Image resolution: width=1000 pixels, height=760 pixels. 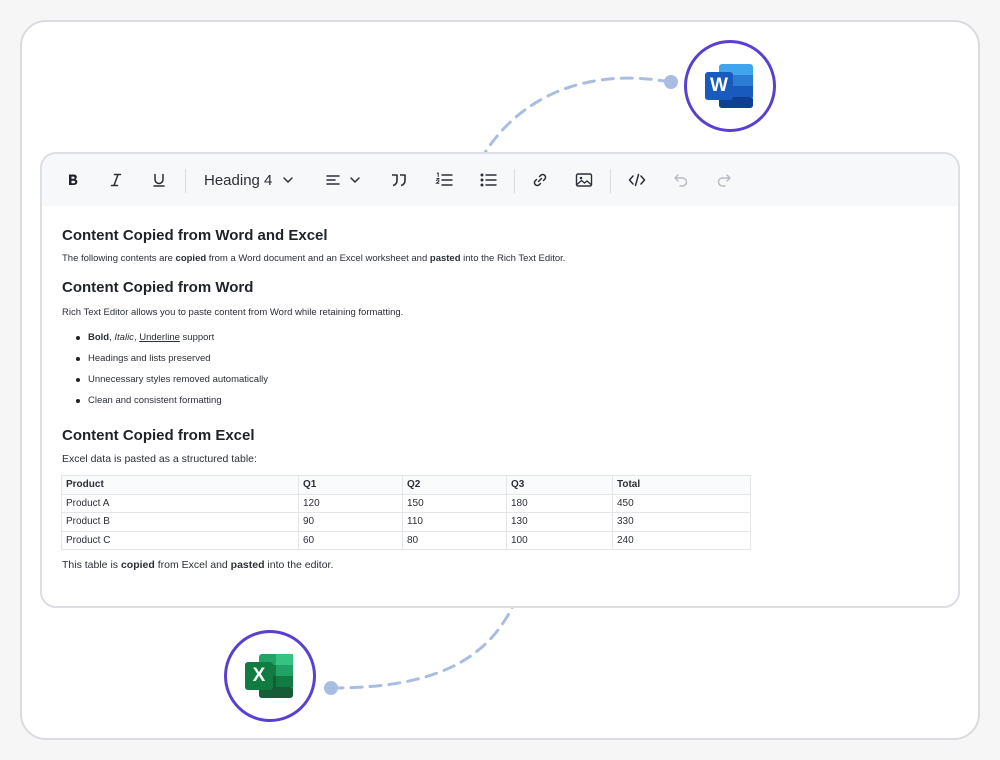 What do you see at coordinates (350, 540) in the screenshot?
I see `table-cell: 60` at bounding box center [350, 540].